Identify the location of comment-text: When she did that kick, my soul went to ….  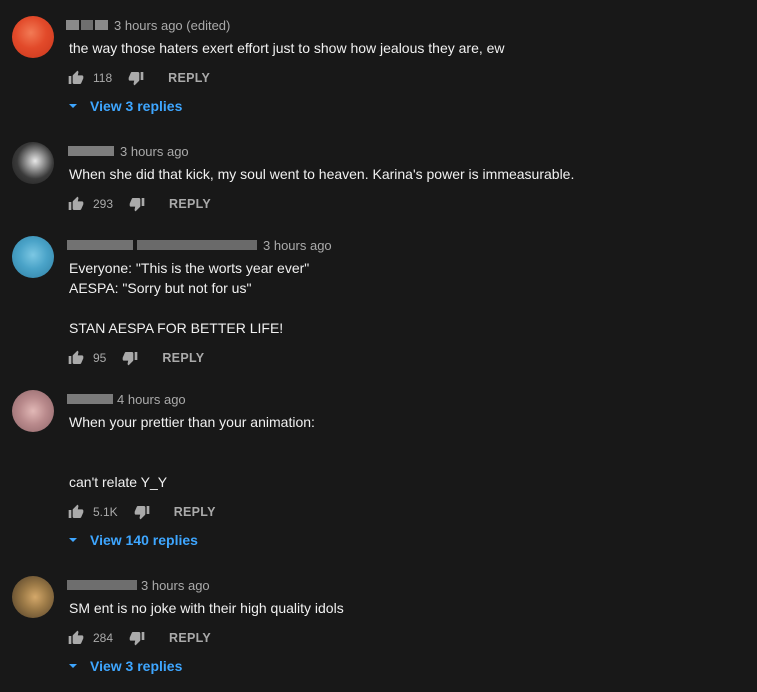
(322, 174).